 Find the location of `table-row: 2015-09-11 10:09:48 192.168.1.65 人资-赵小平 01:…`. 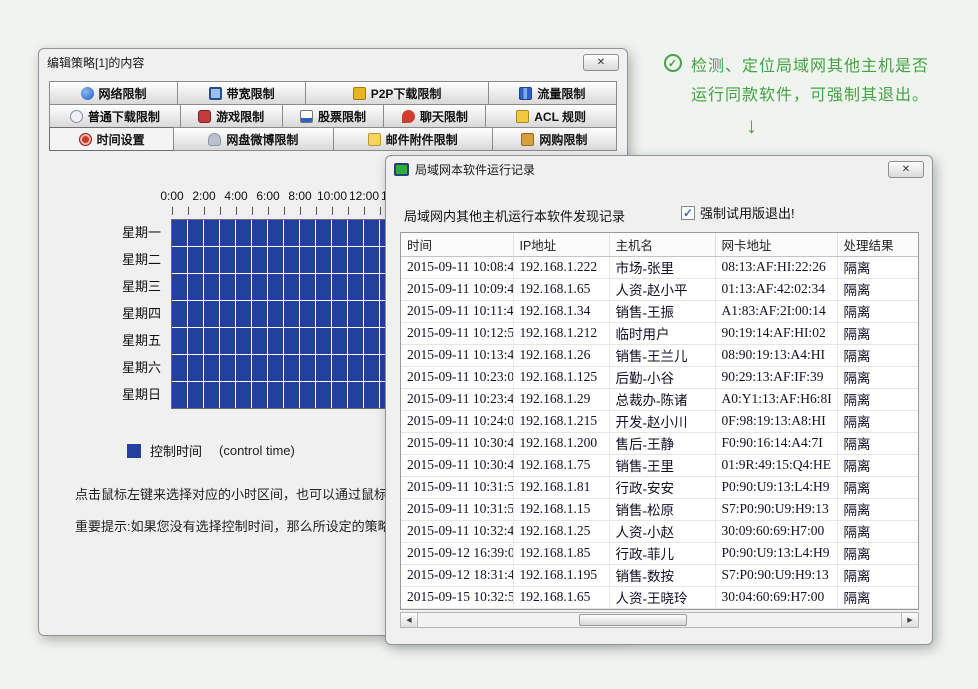

table-row: 2015-09-11 10:09:48 192.168.1.65 人资-赵小平 01:… is located at coordinates (659, 289).